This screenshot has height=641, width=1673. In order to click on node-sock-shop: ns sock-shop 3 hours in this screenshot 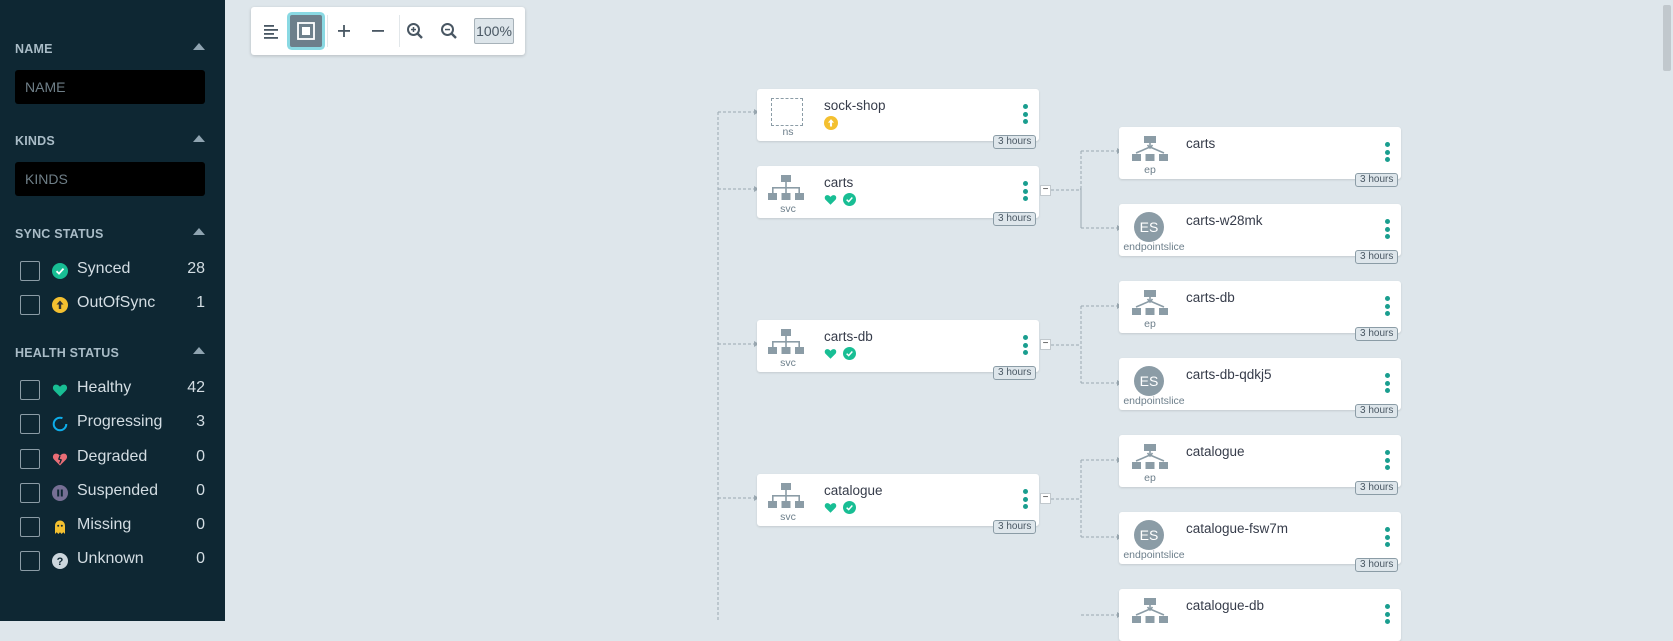, I will do `click(898, 119)`.